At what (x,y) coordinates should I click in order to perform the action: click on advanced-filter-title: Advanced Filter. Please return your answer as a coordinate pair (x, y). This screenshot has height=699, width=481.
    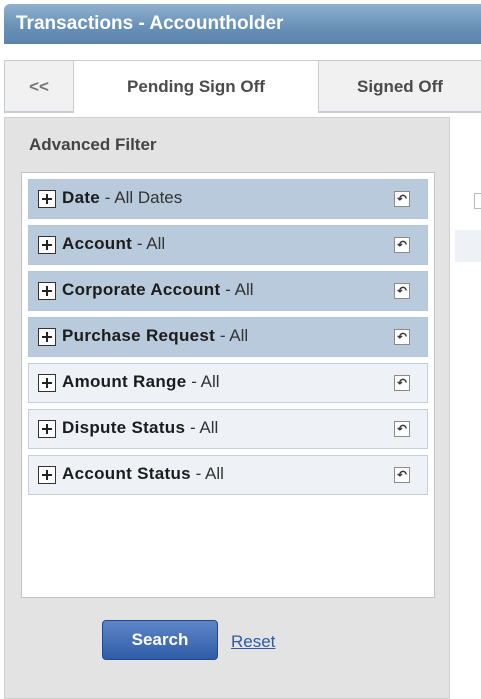
    Looking at the image, I should click on (93, 144).